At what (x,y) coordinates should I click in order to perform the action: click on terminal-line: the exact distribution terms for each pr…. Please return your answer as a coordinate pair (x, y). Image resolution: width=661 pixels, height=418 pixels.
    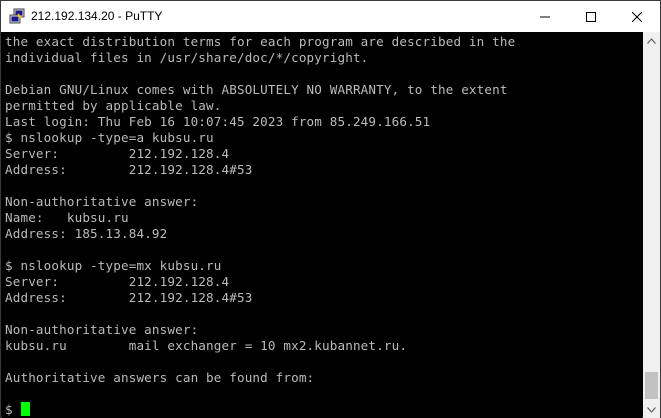
    Looking at the image, I should click on (260, 41).